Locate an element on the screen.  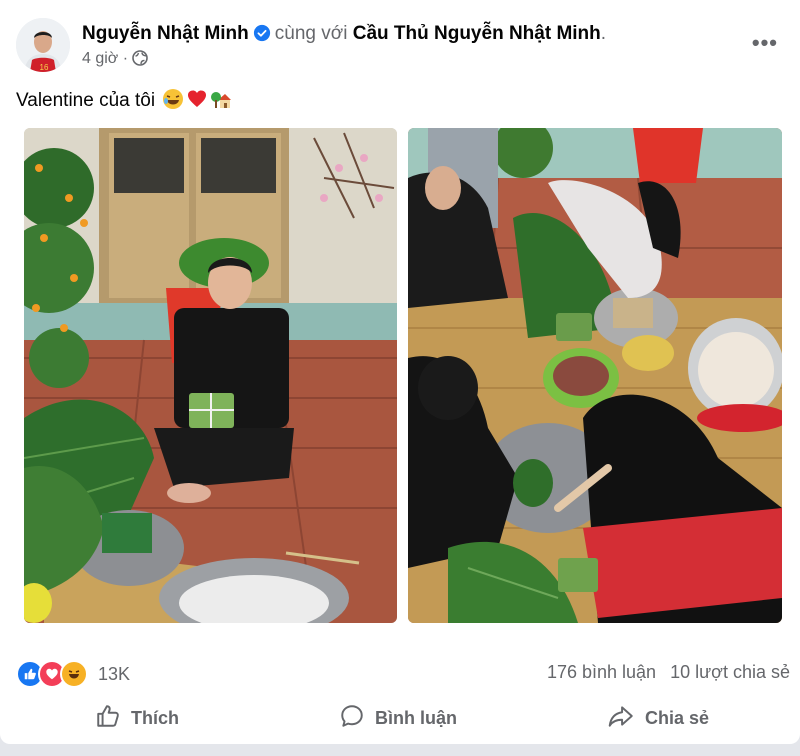
engagement-stats: 176 bình luận 10 lượt chia sẻ is located at coordinates (661, 672).